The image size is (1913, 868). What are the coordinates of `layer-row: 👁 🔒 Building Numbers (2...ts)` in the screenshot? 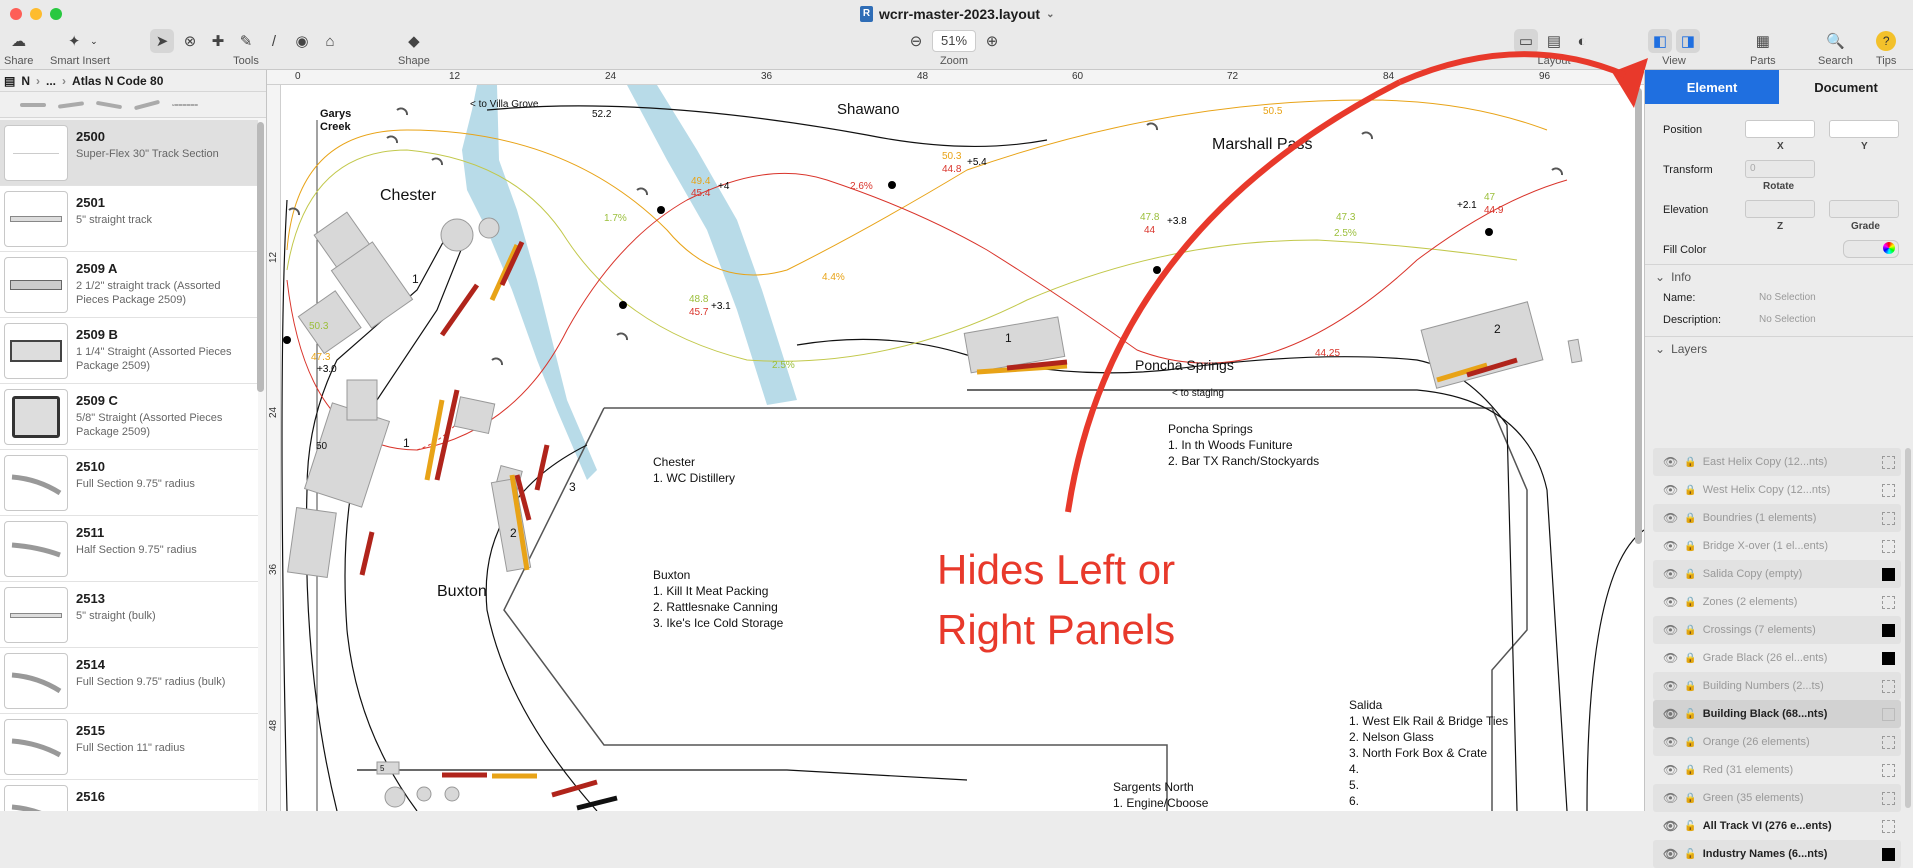 It's located at (1777, 686).